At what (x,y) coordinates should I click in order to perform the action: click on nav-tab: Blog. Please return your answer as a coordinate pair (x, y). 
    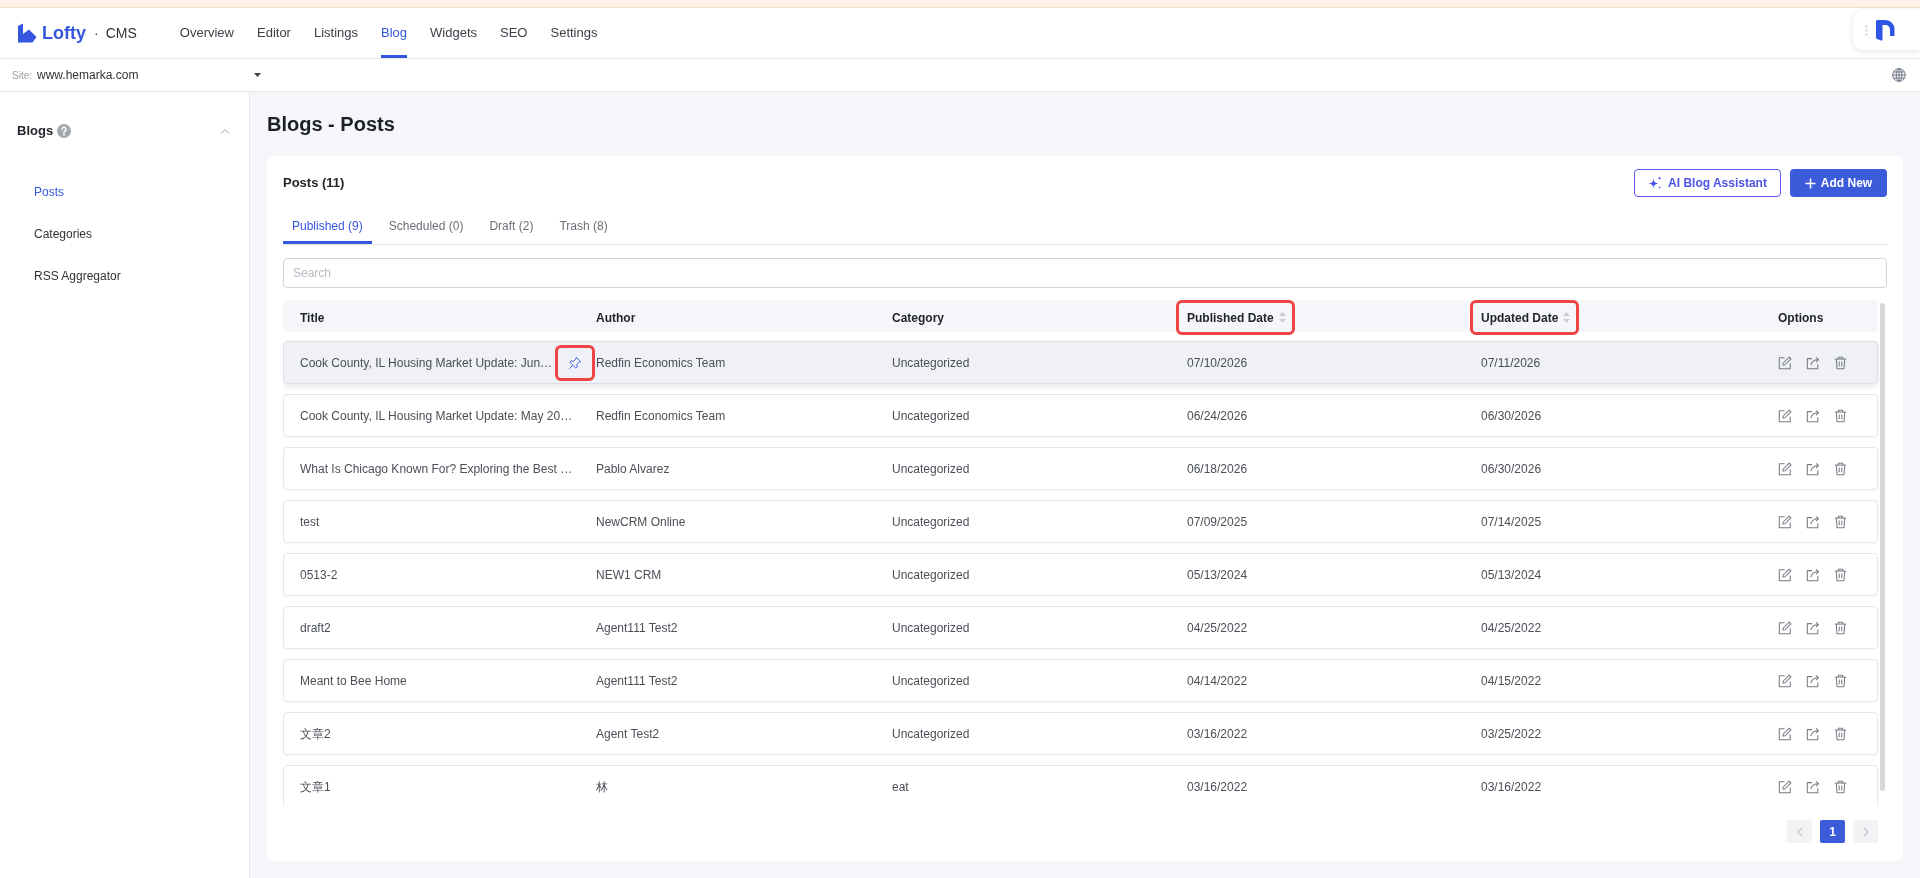
    Looking at the image, I should click on (394, 33).